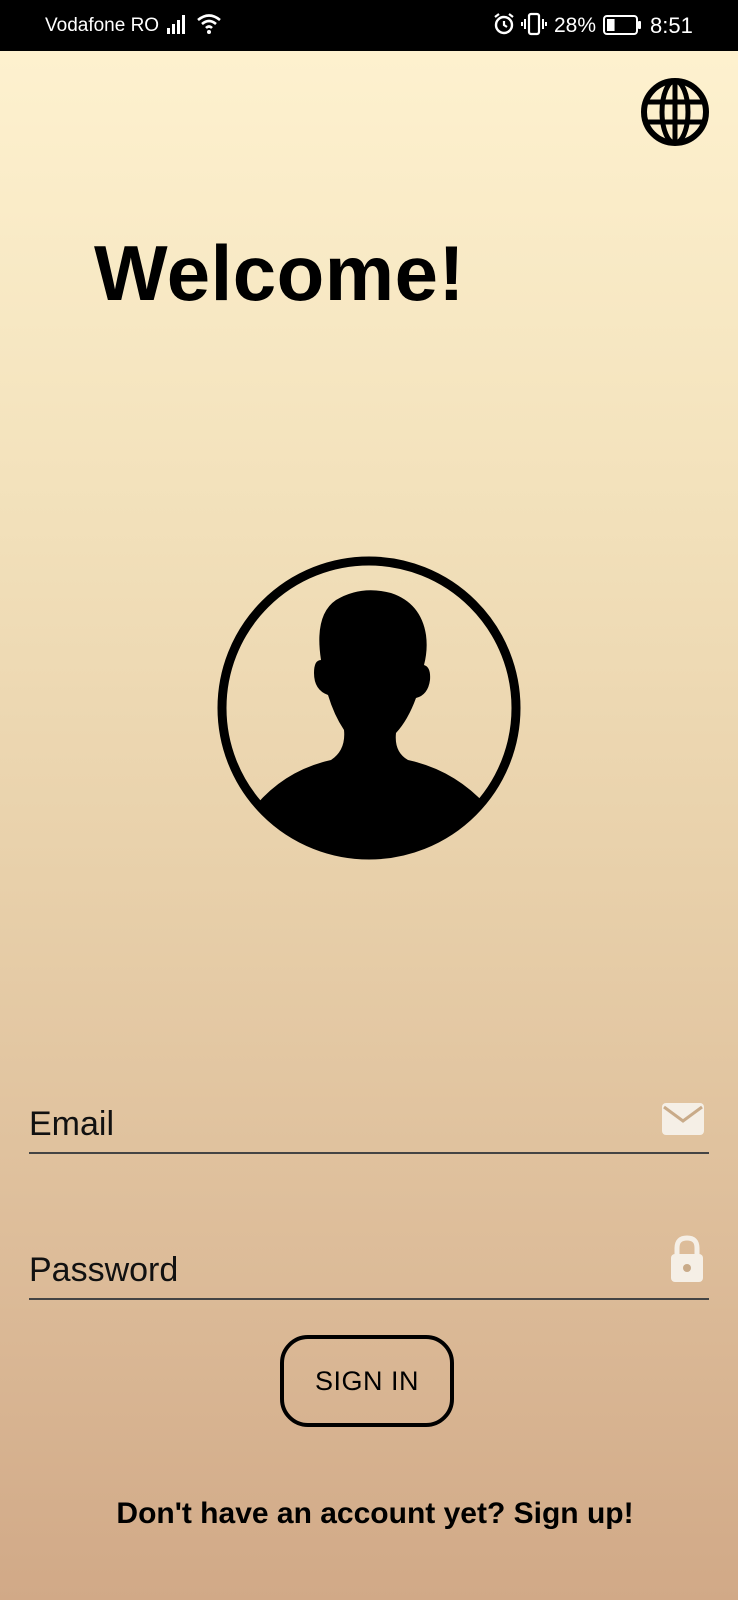 Image resolution: width=738 pixels, height=1600 pixels. Describe the element at coordinates (177, 27) in the screenshot. I see `signal-icon` at that location.